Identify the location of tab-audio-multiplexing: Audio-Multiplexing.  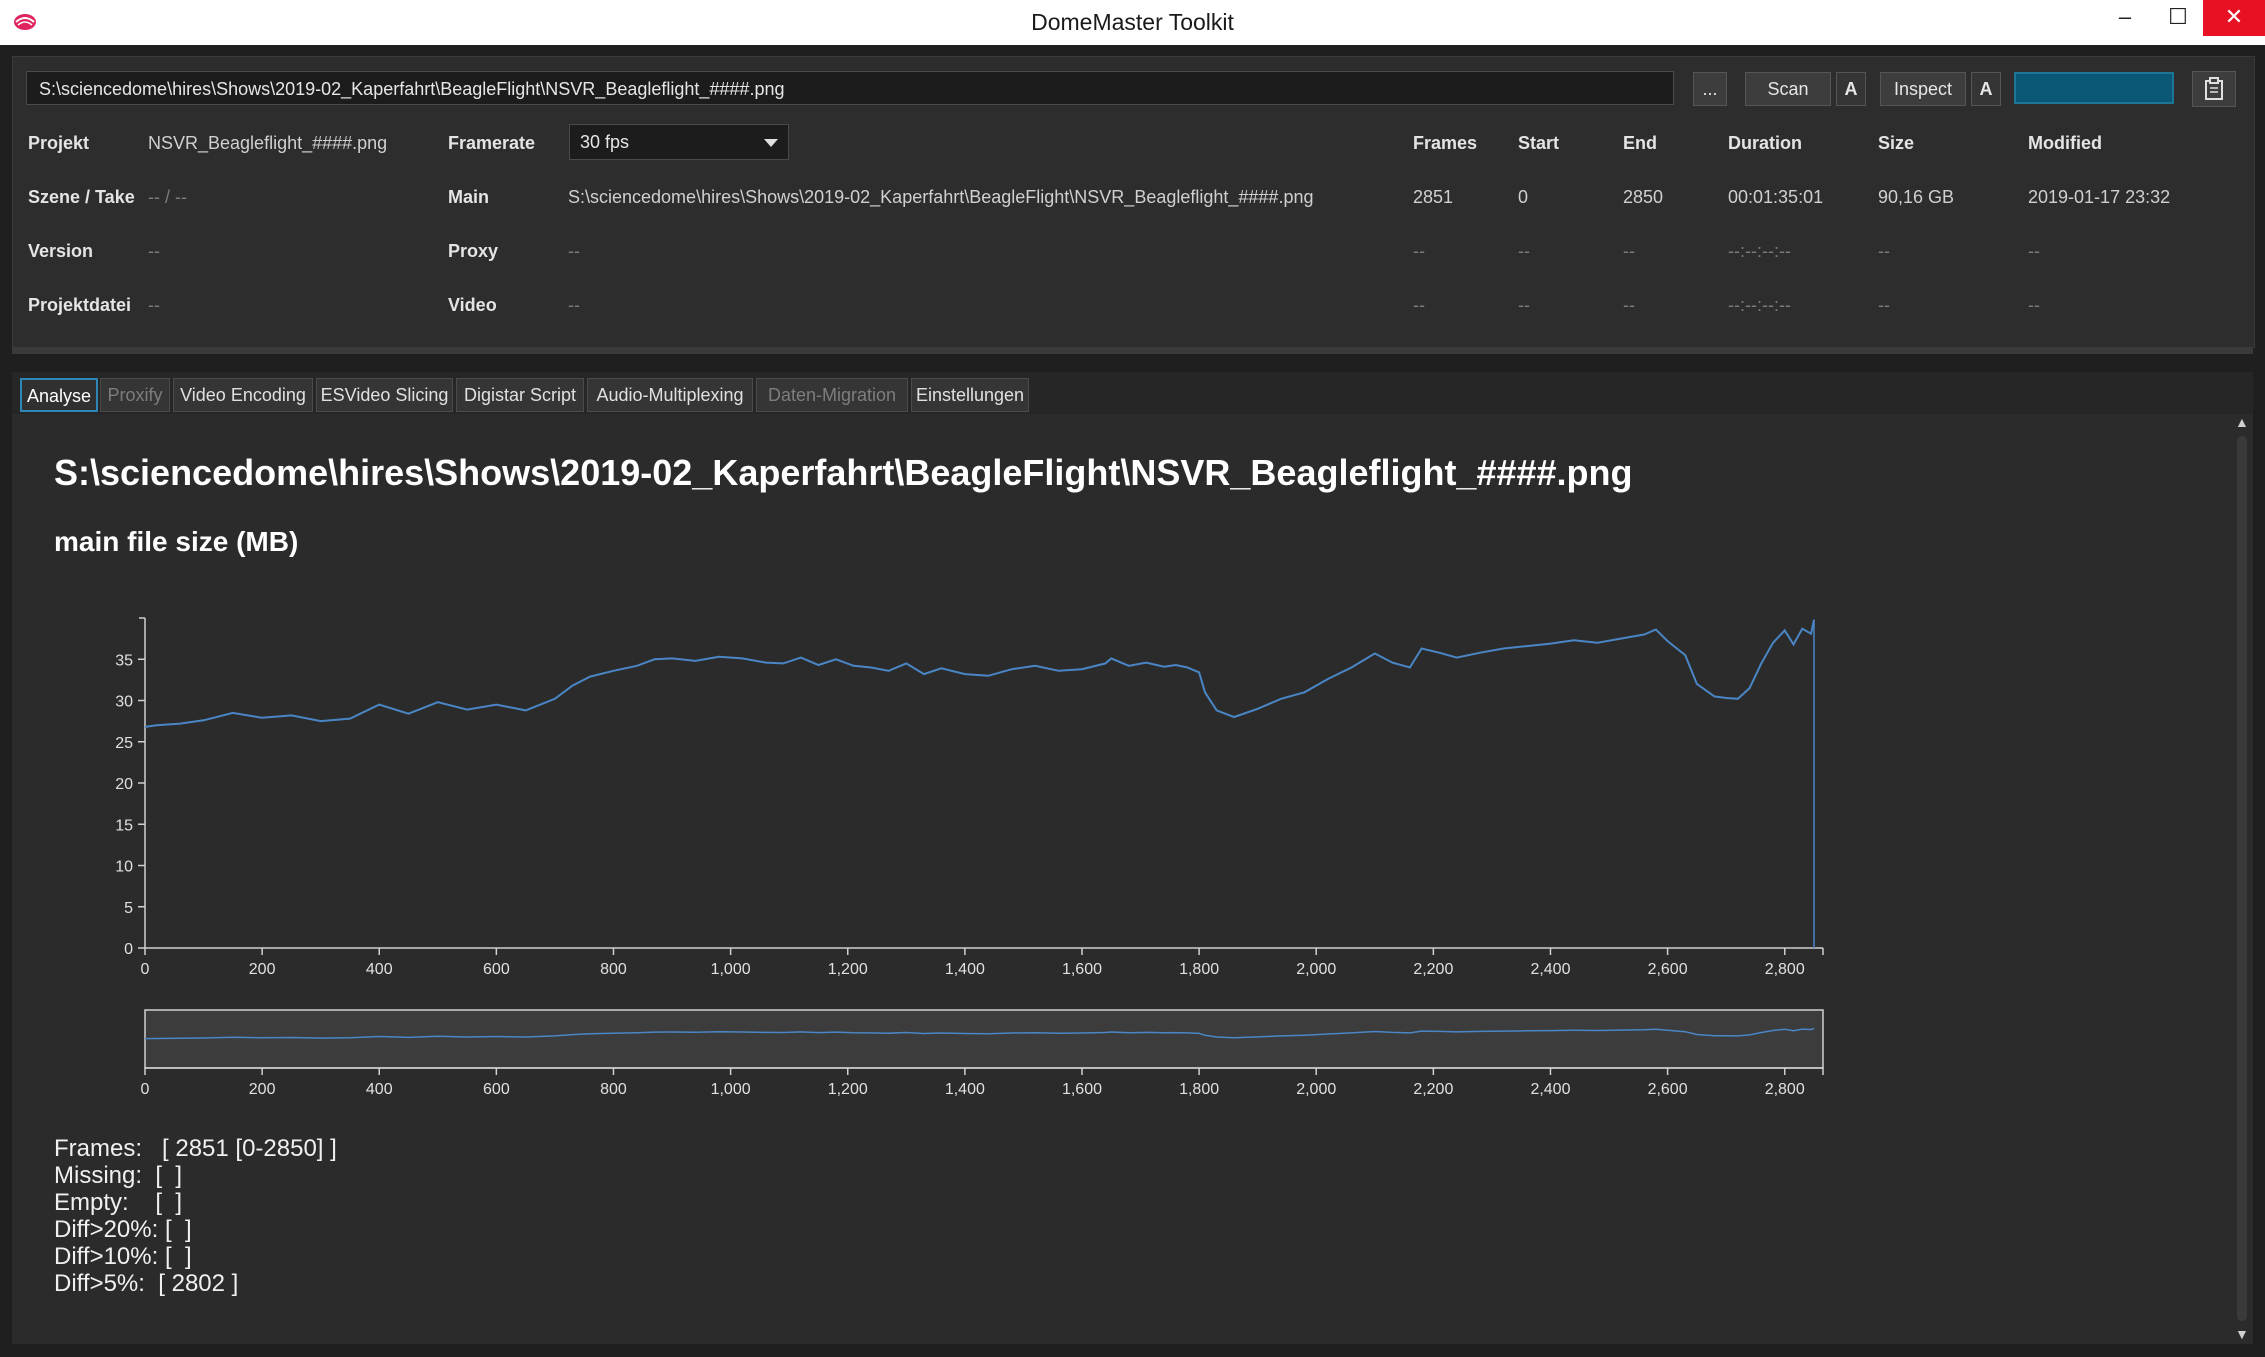
(670, 395).